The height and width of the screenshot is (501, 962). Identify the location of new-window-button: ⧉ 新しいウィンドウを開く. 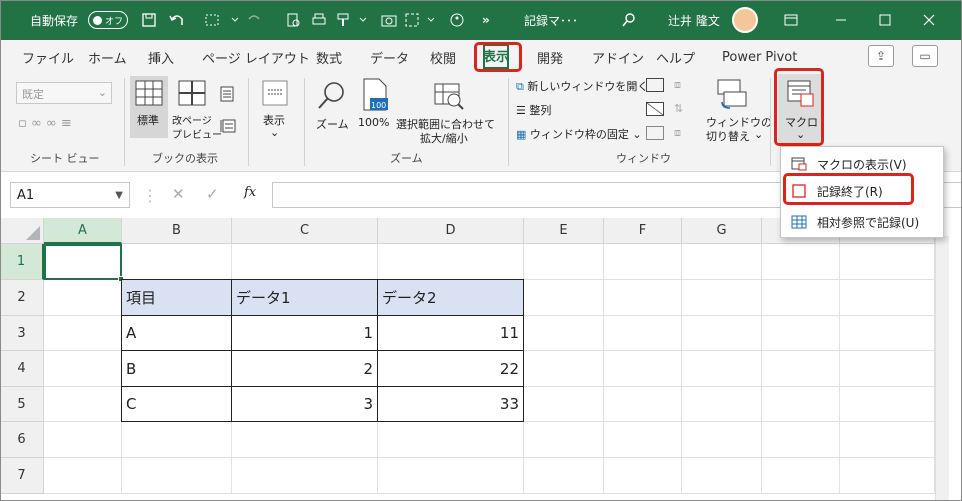
(582, 86).